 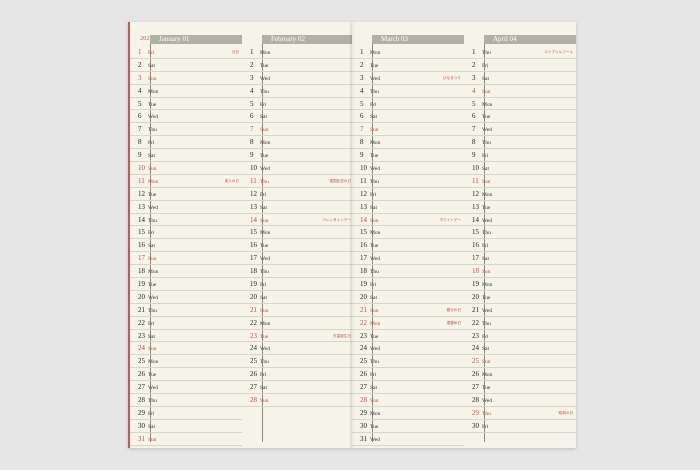 What do you see at coordinates (141, 400) in the screenshot?
I see `day-number: 28` at bounding box center [141, 400].